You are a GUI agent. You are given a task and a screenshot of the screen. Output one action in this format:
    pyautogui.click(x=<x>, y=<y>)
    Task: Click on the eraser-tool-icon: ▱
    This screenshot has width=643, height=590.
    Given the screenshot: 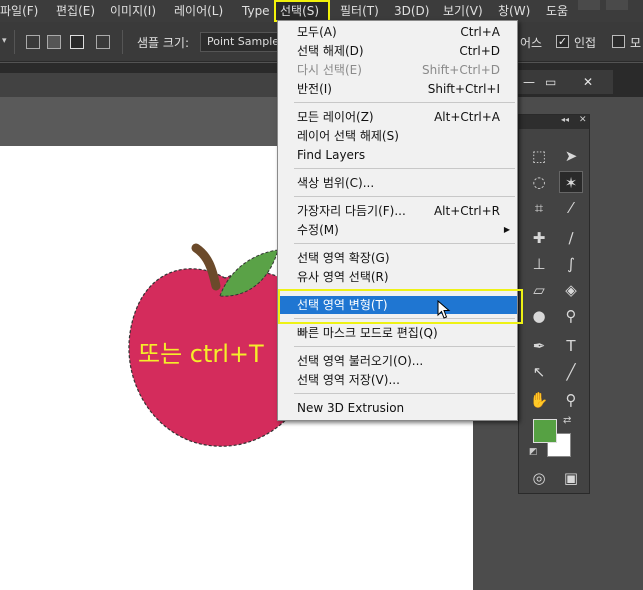 What is the action you would take?
    pyautogui.click(x=539, y=290)
    